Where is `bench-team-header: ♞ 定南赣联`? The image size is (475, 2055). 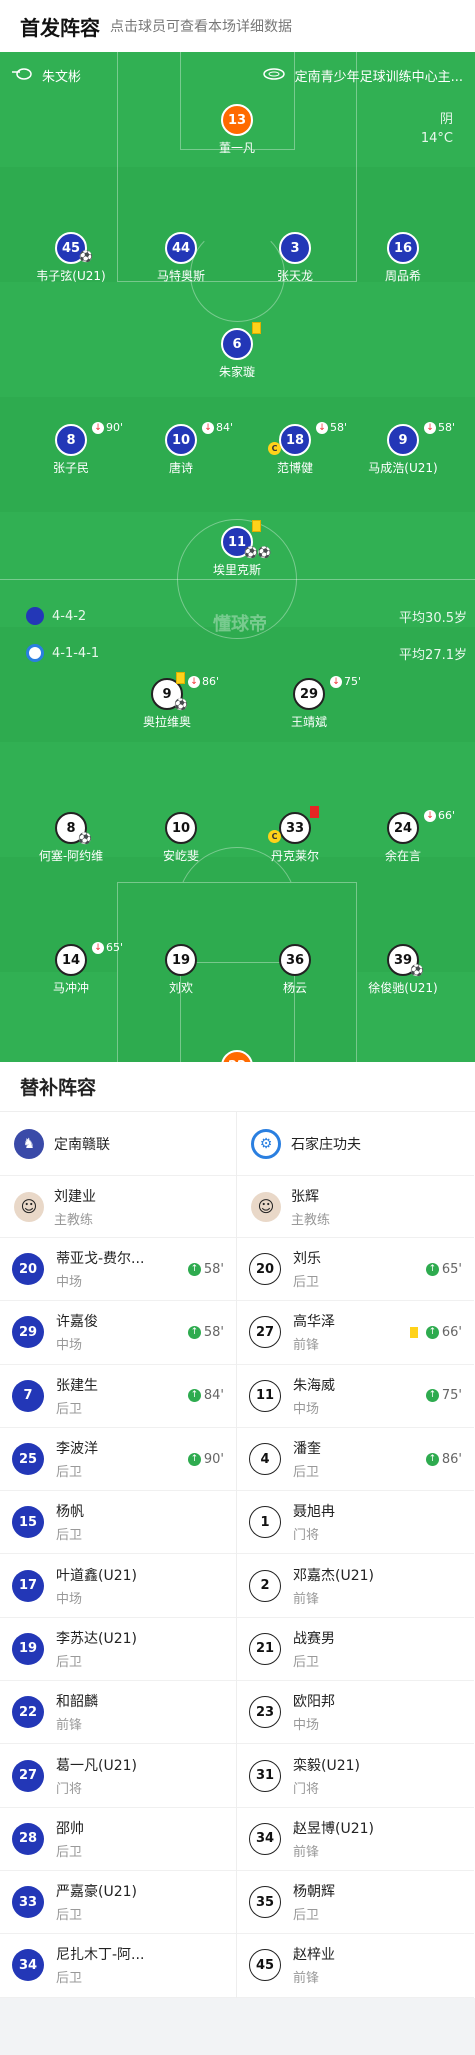
bench-team-header: ♞ 定南赣联 is located at coordinates (118, 1144).